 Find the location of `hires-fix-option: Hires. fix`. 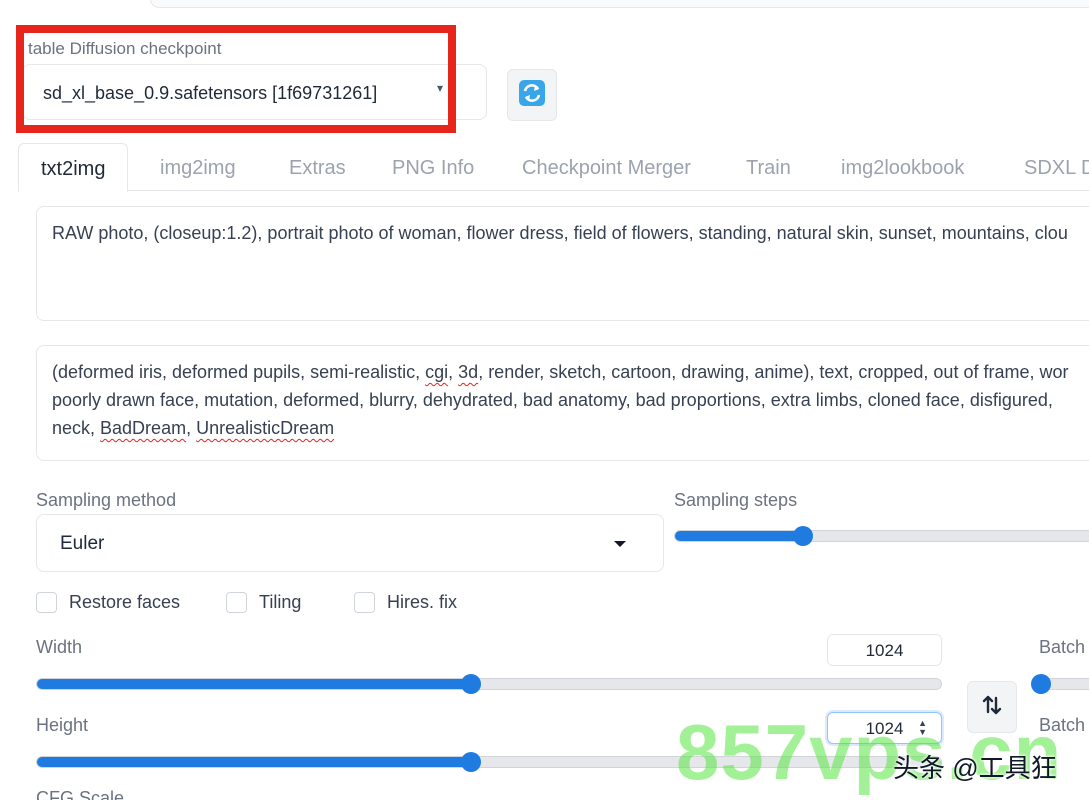

hires-fix-option: Hires. fix is located at coordinates (405, 602).